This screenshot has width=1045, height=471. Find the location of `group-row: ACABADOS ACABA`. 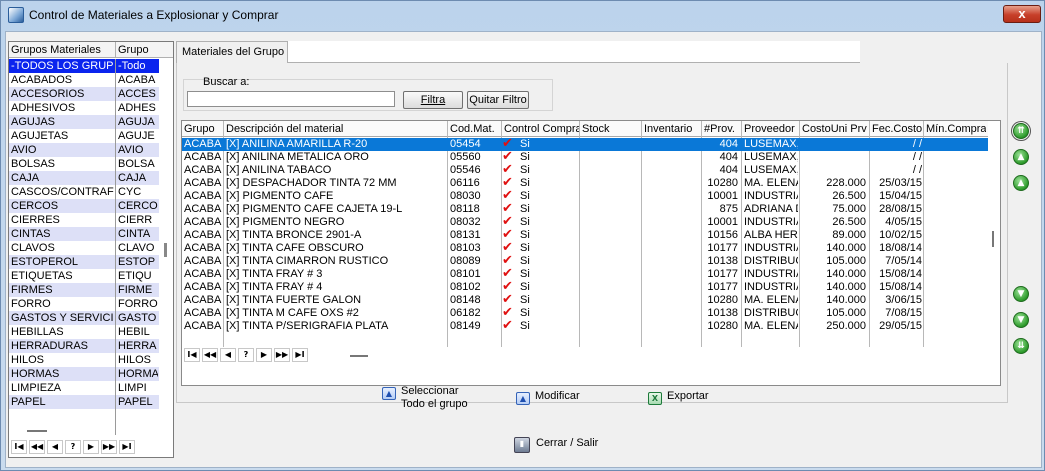

group-row: ACABADOS ACABA is located at coordinates (84, 80).